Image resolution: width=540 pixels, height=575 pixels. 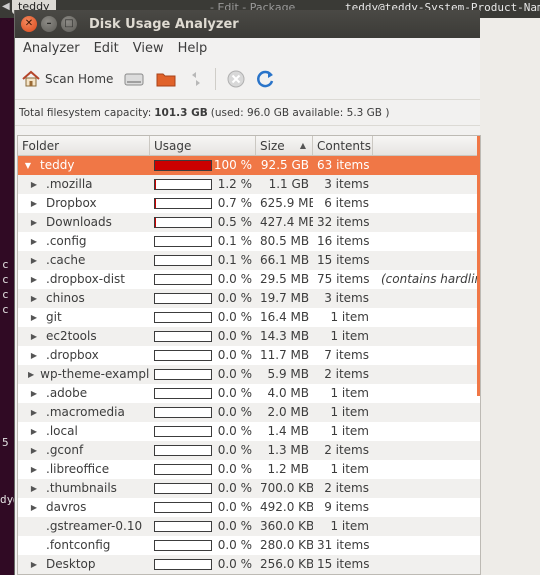 I want to click on menu-view: View, so click(x=148, y=48).